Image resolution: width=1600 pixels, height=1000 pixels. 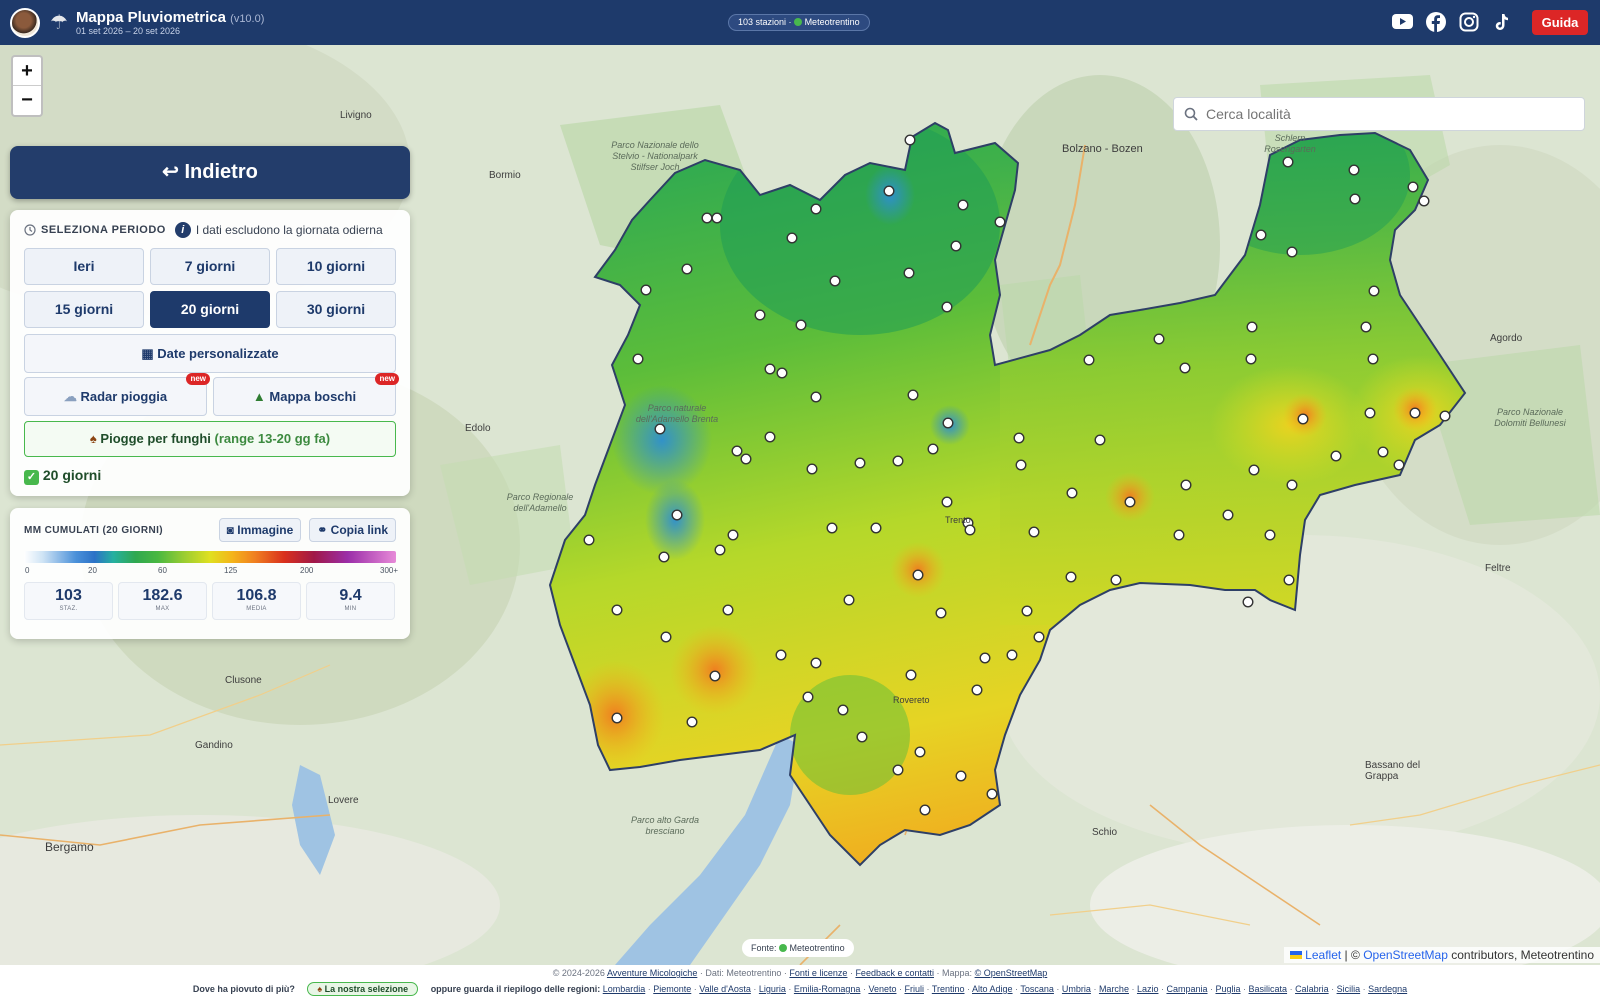 I want to click on avatar, so click(x=25, y=22).